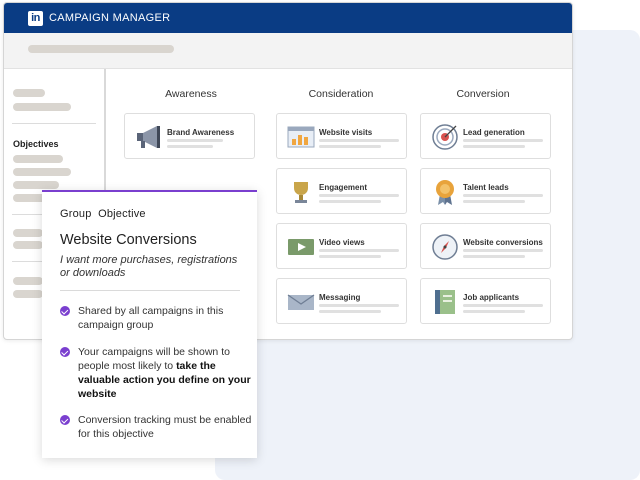 Image resolution: width=640 pixels, height=480 pixels. I want to click on card-label: Website visits, so click(346, 132).